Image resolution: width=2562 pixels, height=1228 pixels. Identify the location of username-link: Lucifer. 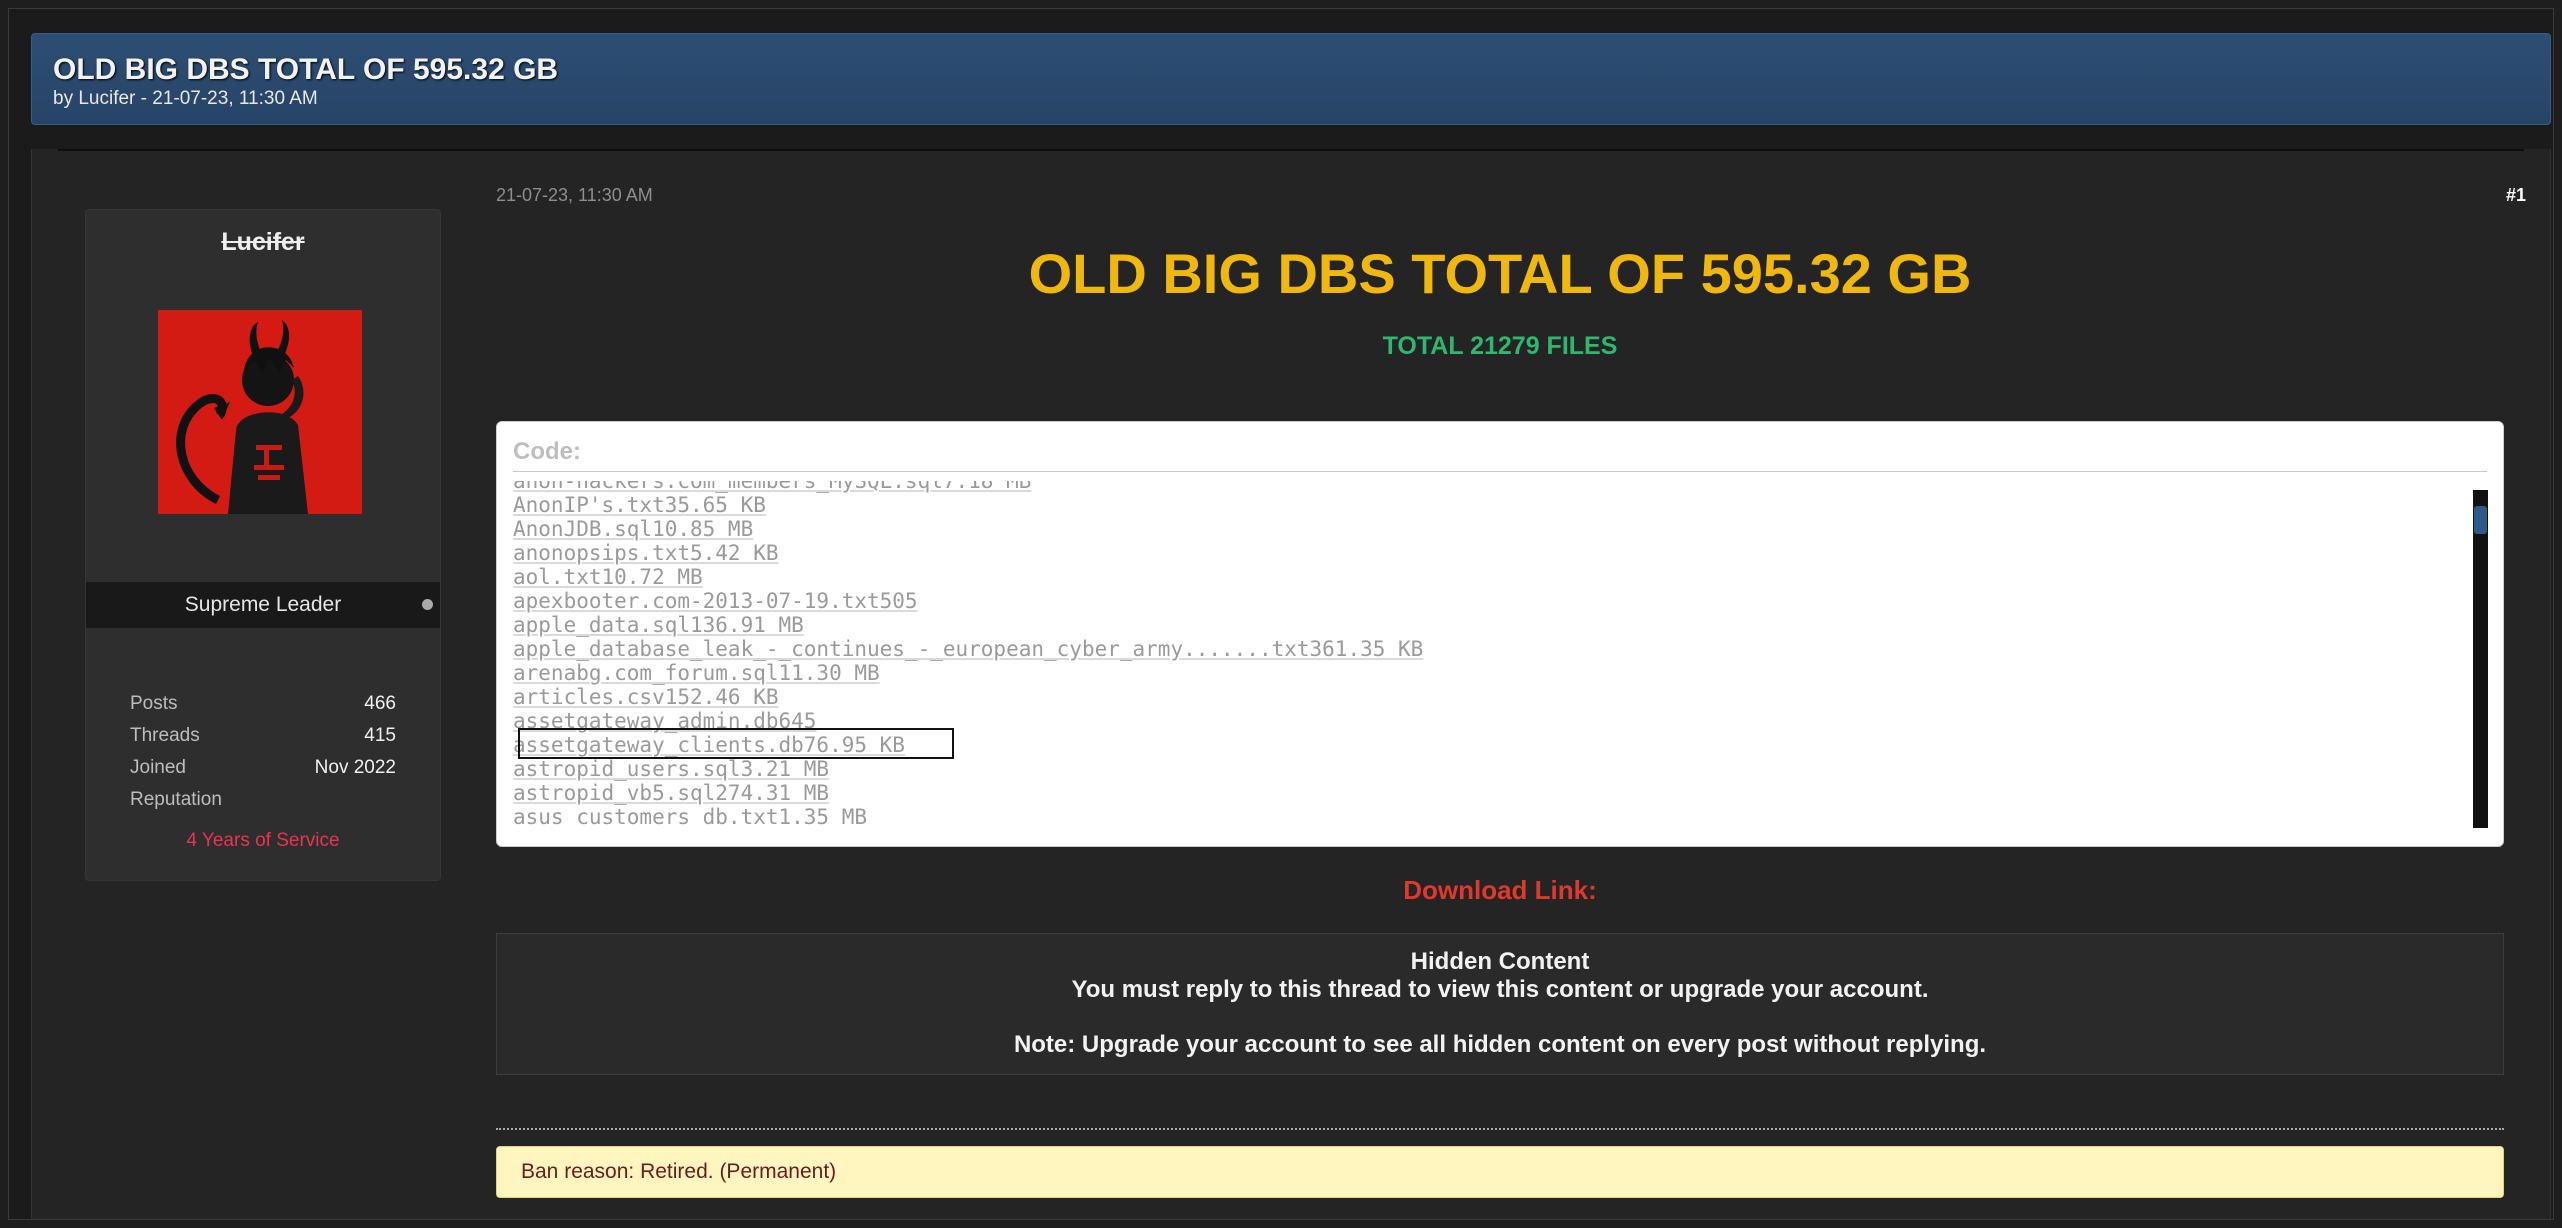
(263, 242).